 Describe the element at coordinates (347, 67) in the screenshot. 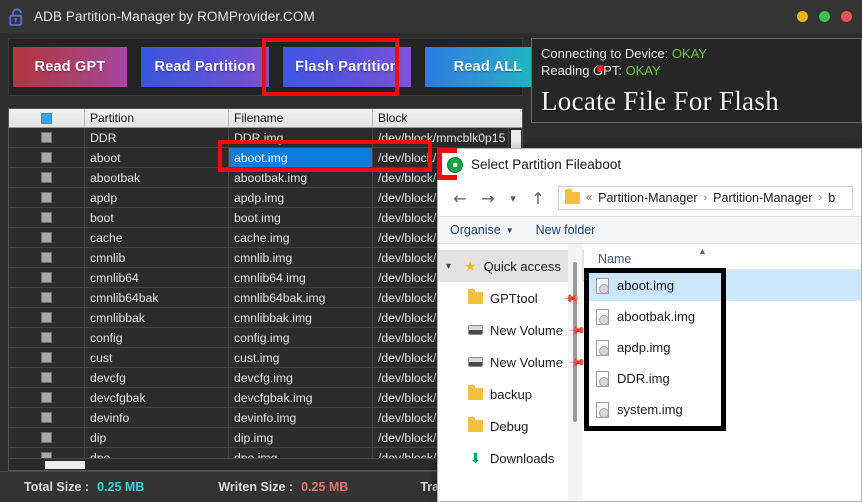

I see `flash-partition-button: Flash Partition` at that location.